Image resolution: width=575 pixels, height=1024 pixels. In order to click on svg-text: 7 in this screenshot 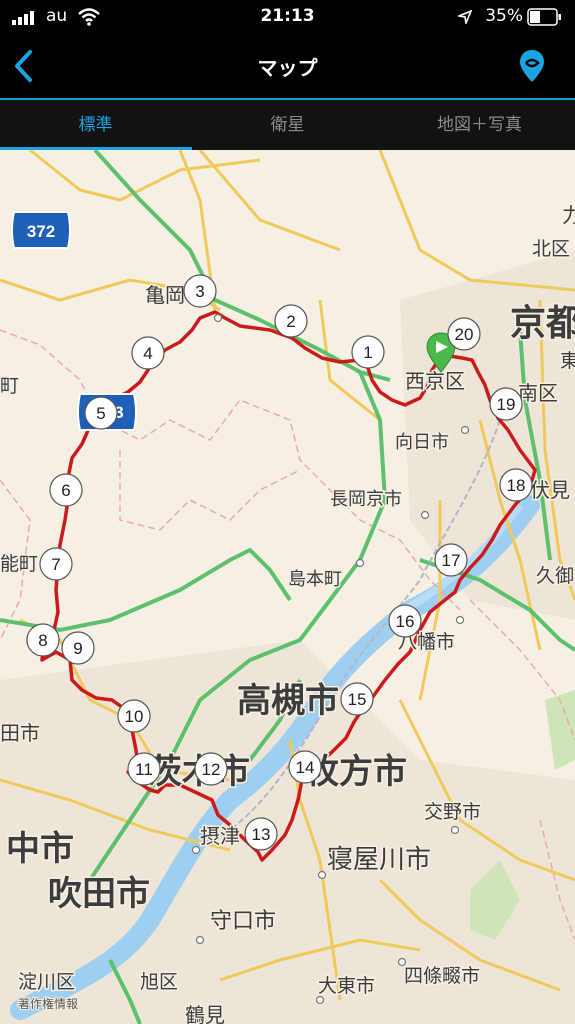, I will do `click(55, 564)`.